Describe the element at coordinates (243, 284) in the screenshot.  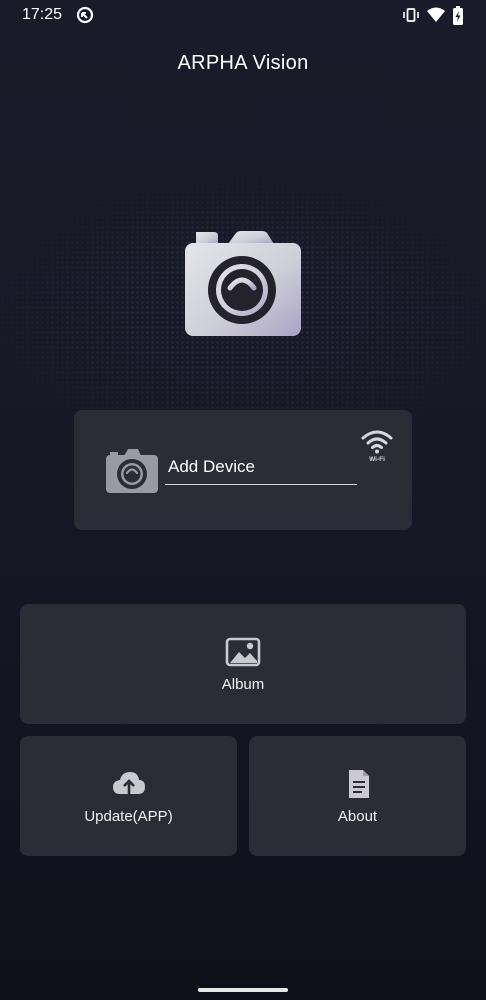
I see `hero-camera-icon` at that location.